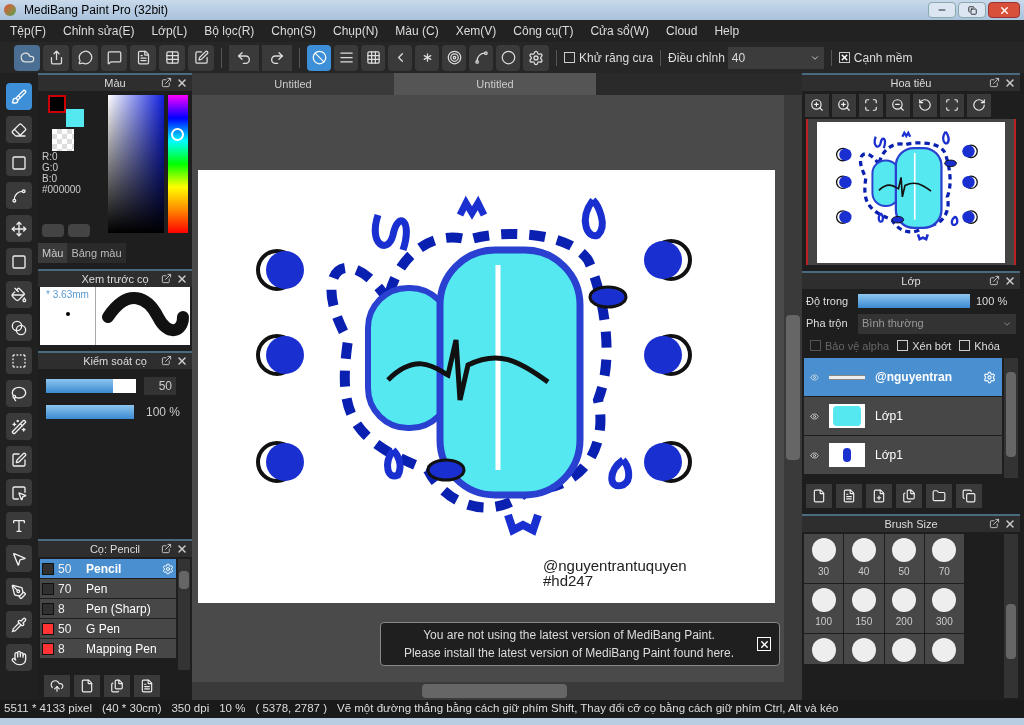 The width and height of the screenshot is (1024, 725). What do you see at coordinates (952, 105) in the screenshot?
I see `frame-icon` at bounding box center [952, 105].